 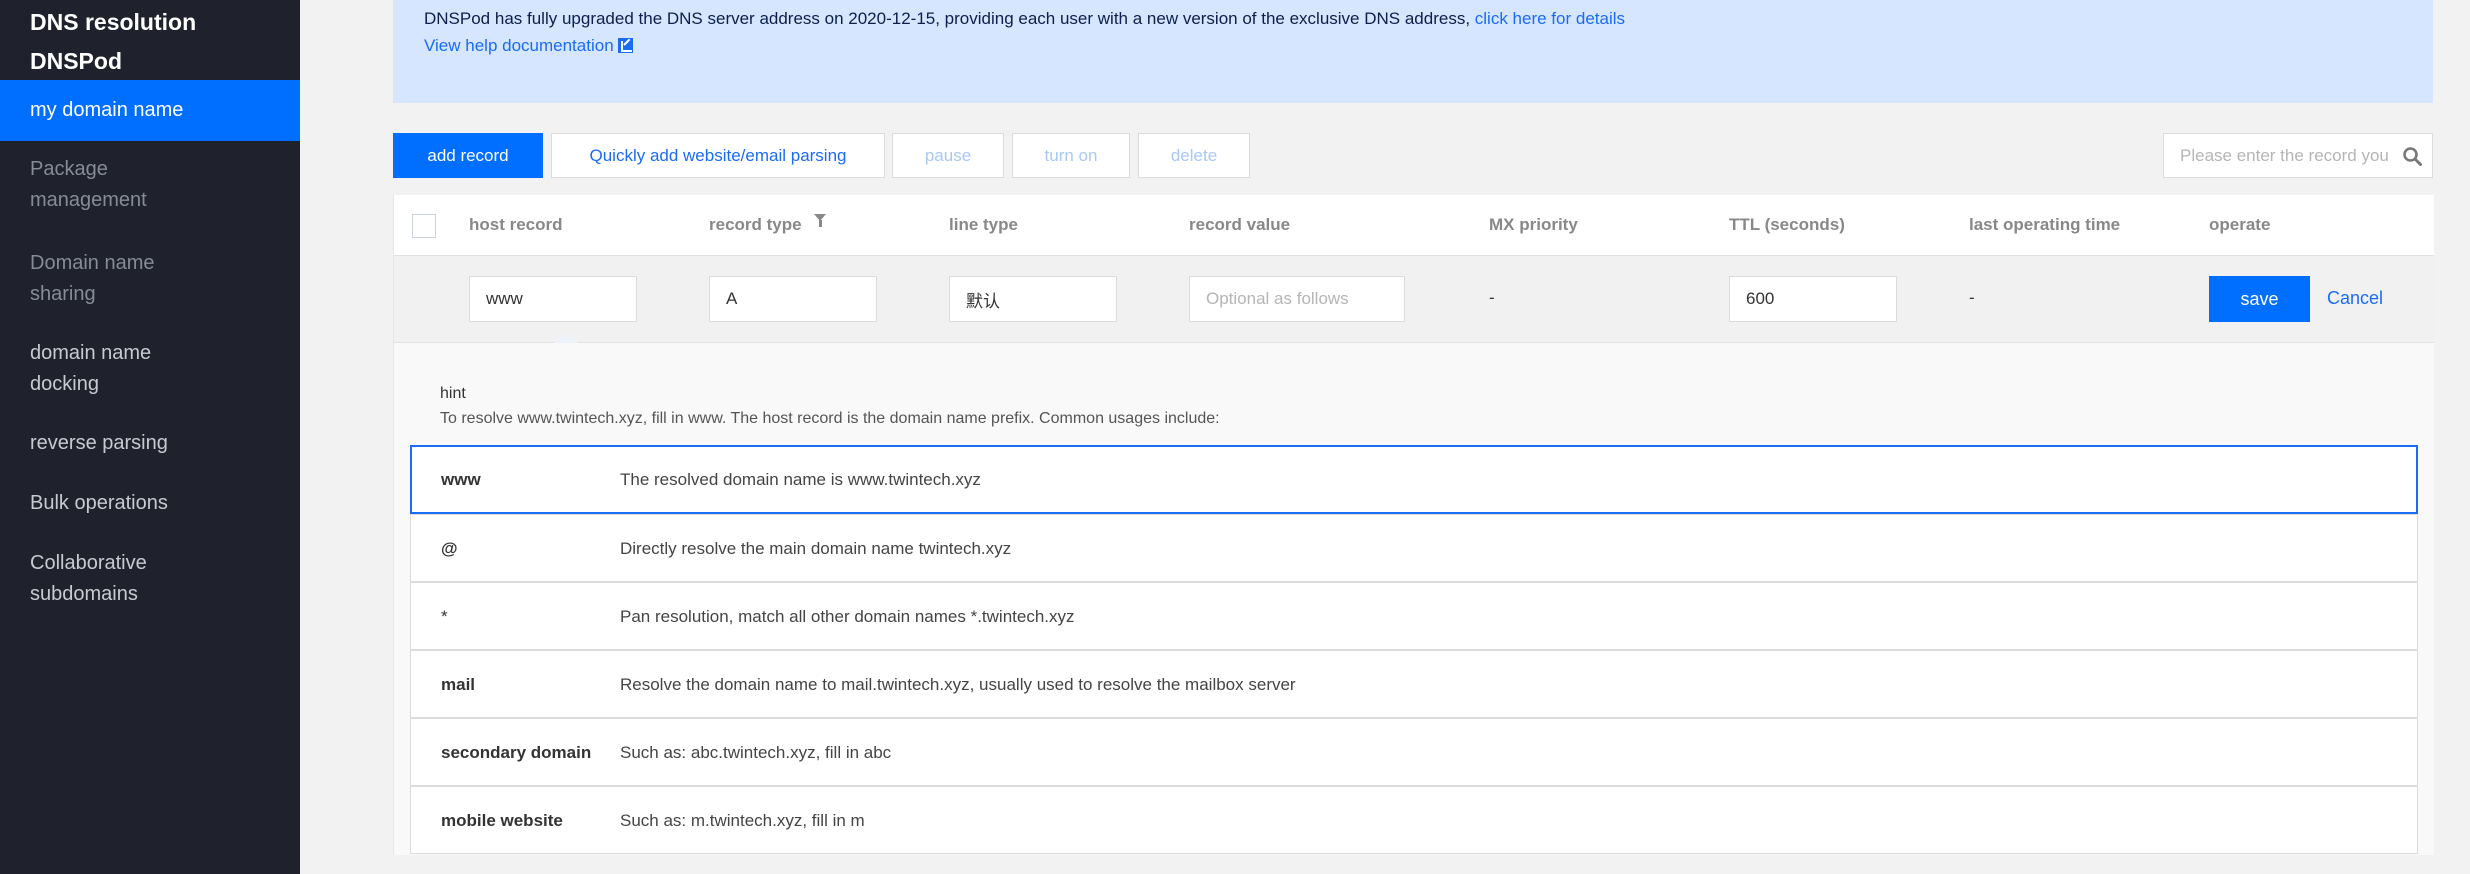 I want to click on pause-button: pause, so click(x=948, y=155).